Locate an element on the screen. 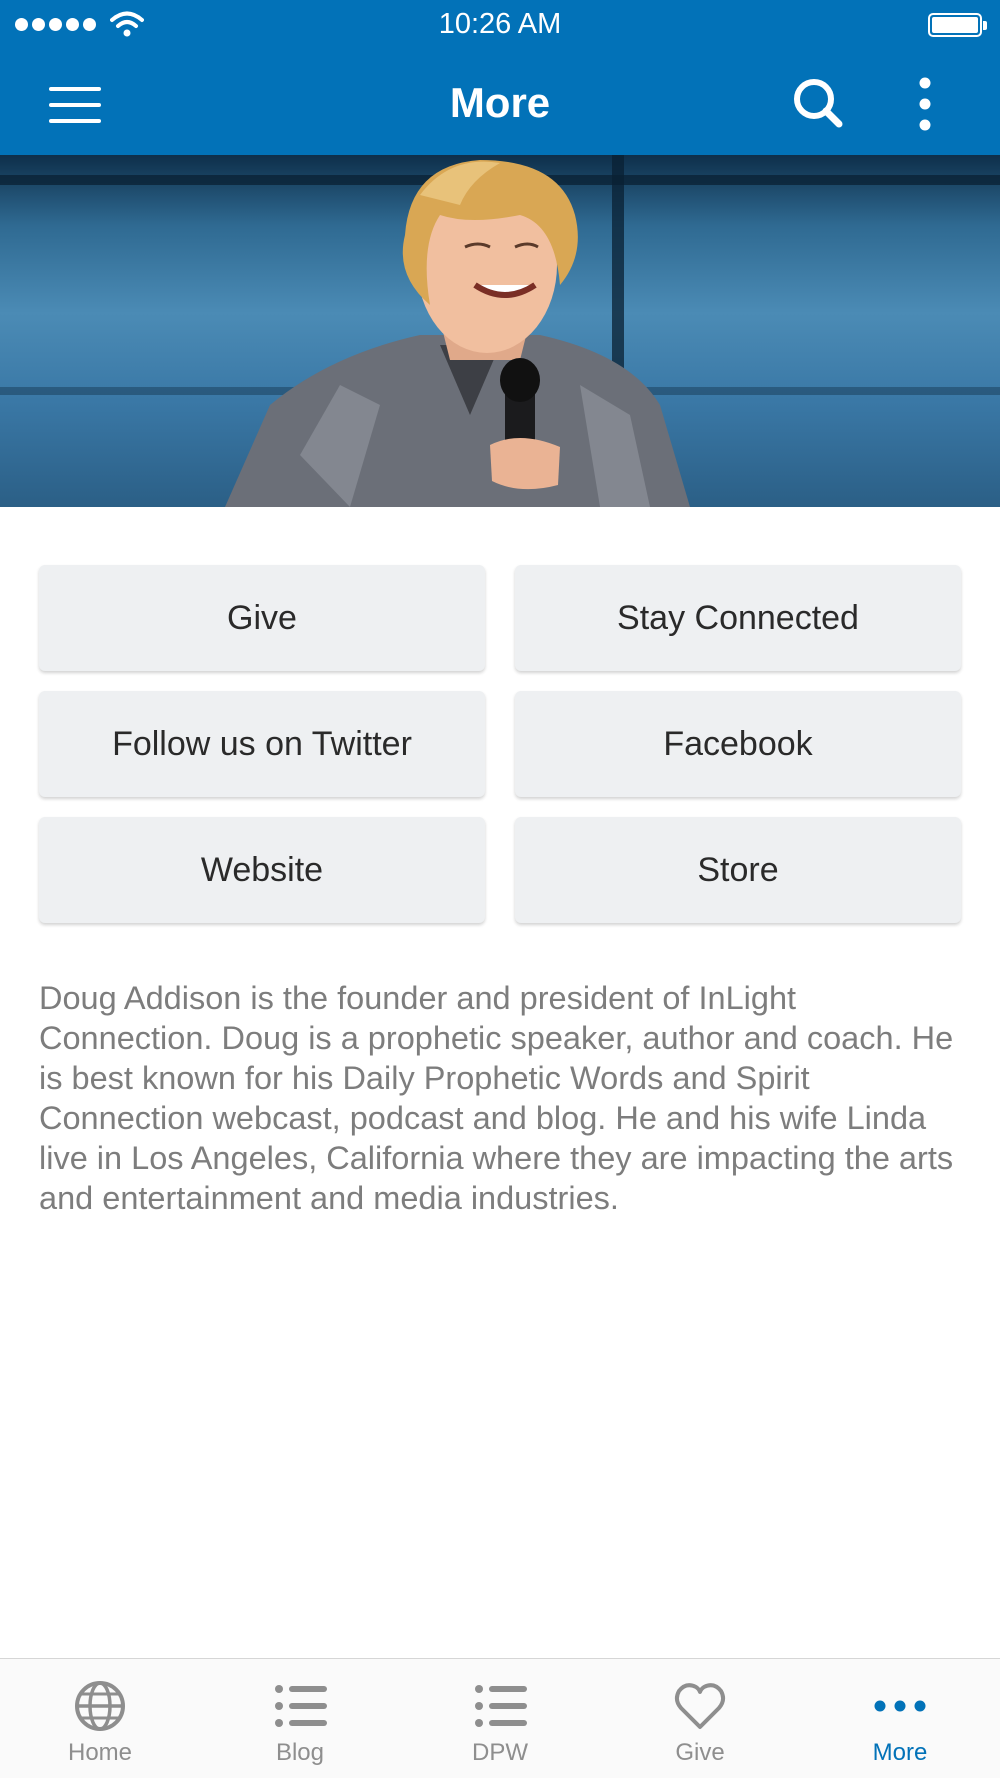 The image size is (1000, 1778). horizontal-dots-icon is located at coordinates (900, 1706).